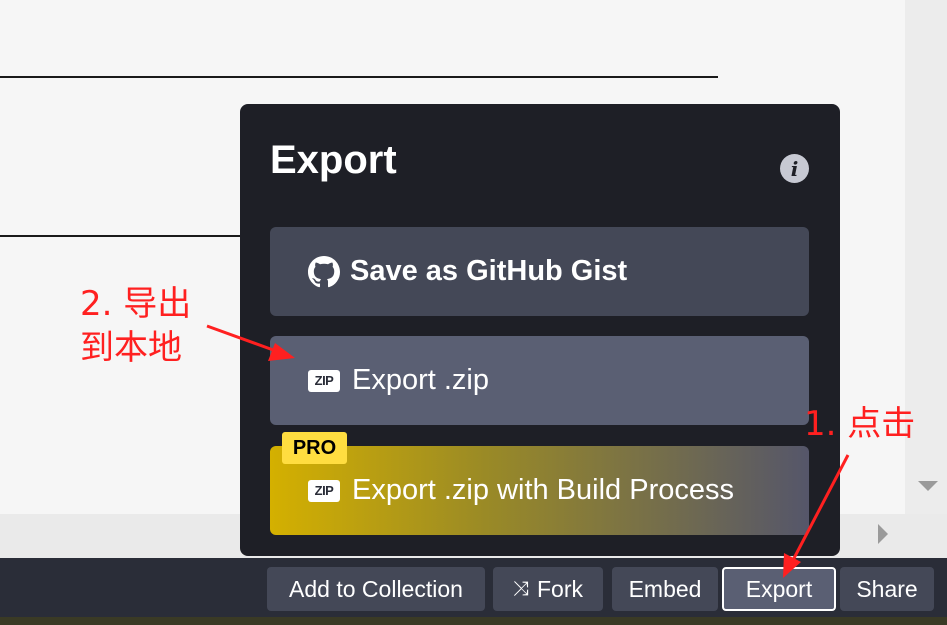 This screenshot has width=947, height=625. I want to click on export-button: Export, so click(779, 589).